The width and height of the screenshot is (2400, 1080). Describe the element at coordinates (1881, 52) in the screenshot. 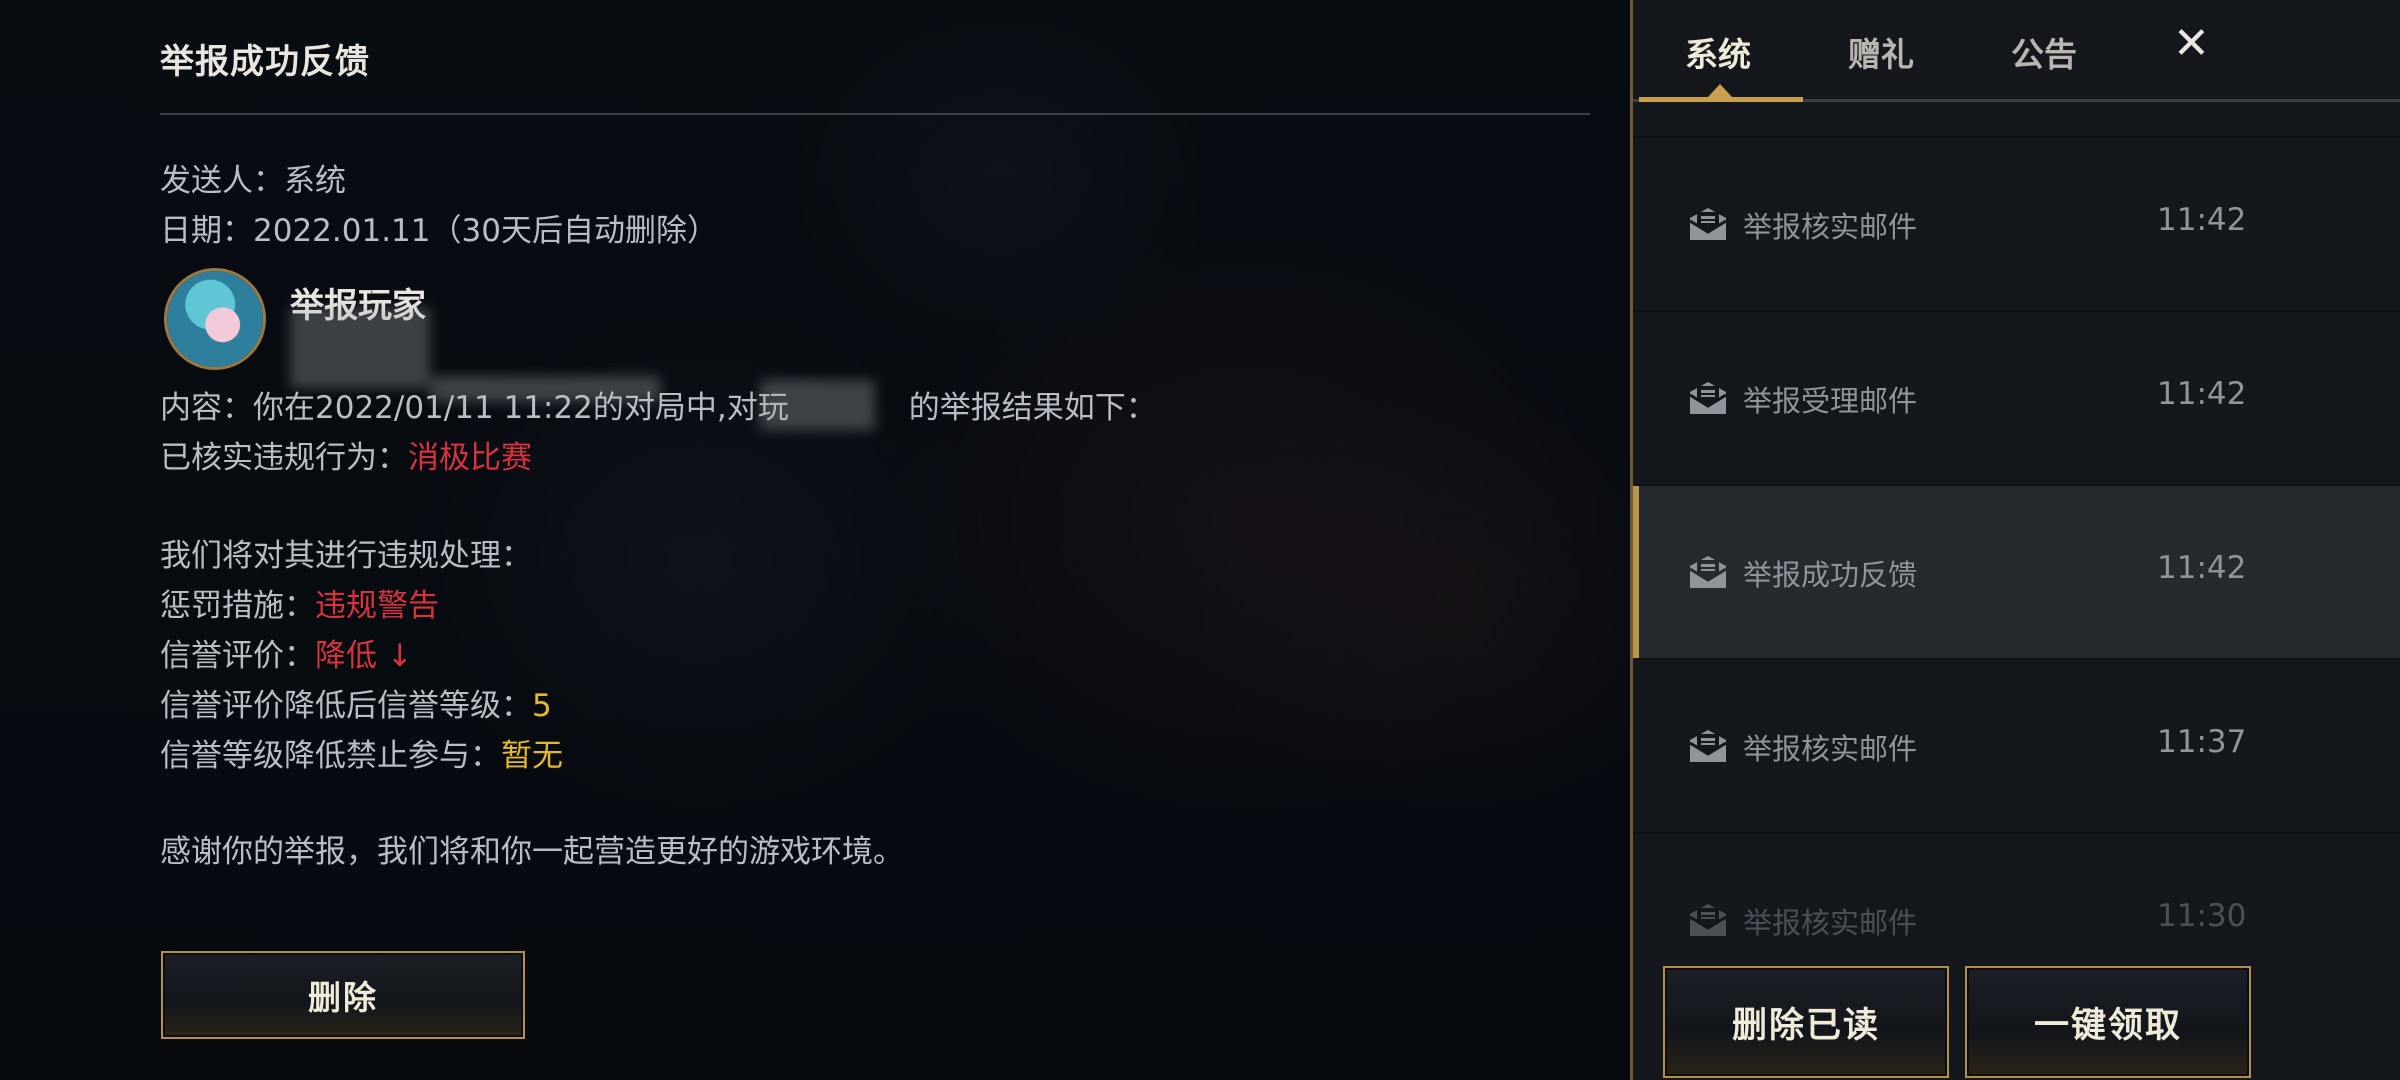

I see `tab-gifts: 赠礼` at that location.